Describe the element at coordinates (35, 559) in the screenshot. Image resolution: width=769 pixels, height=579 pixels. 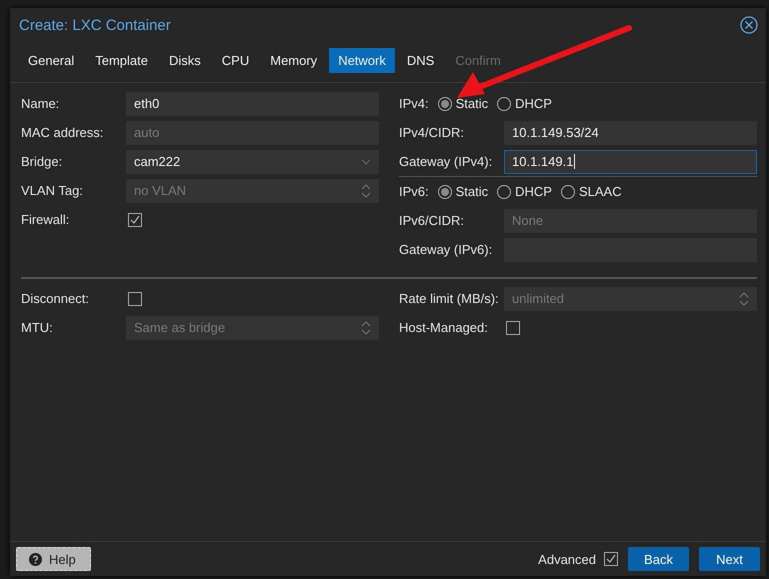
I see `help-icon` at that location.